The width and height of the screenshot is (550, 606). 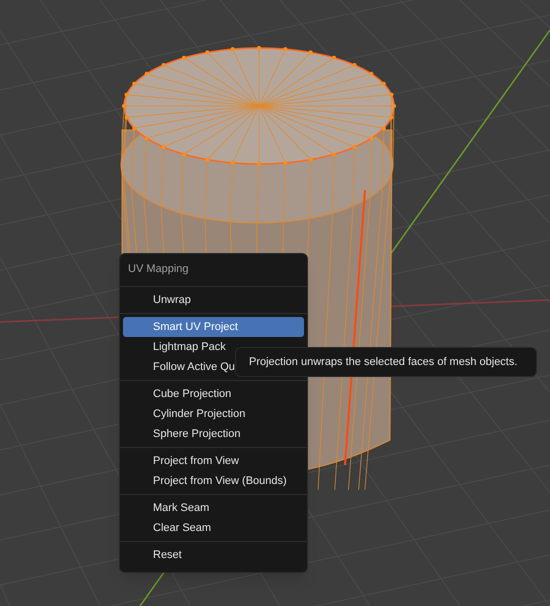 What do you see at coordinates (213, 394) in the screenshot?
I see `menu-item: Cube Projection` at bounding box center [213, 394].